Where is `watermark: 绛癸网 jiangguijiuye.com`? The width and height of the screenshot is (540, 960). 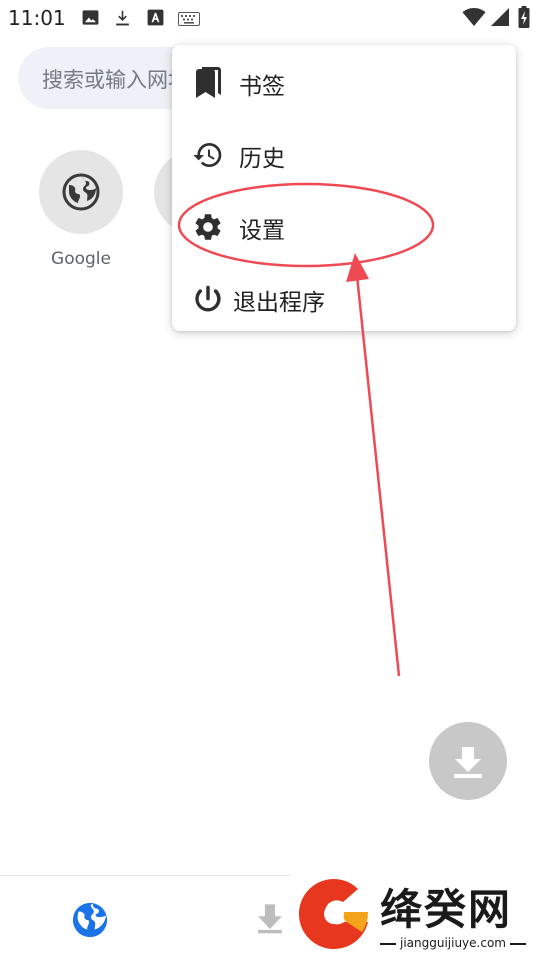
watermark: 绛癸网 jiangguijiuye.com is located at coordinates (415, 914).